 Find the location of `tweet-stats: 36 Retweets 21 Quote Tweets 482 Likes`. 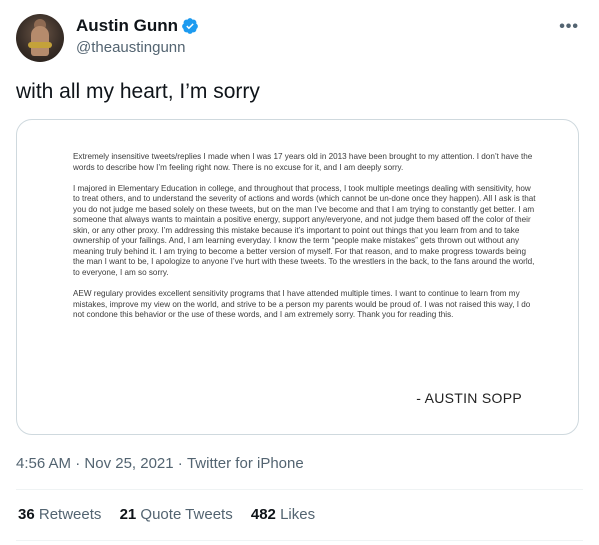

tweet-stats: 36 Retweets 21 Quote Tweets 482 Likes is located at coordinates (173, 514).